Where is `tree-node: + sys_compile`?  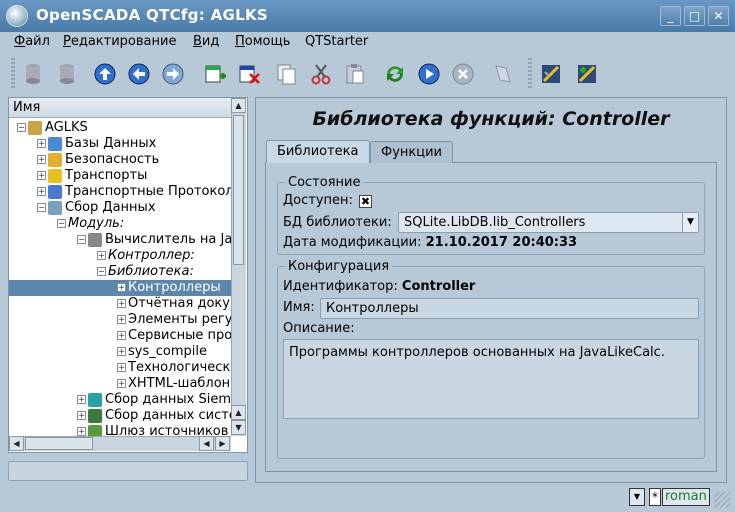 tree-node: + sys_compile is located at coordinates (120, 352).